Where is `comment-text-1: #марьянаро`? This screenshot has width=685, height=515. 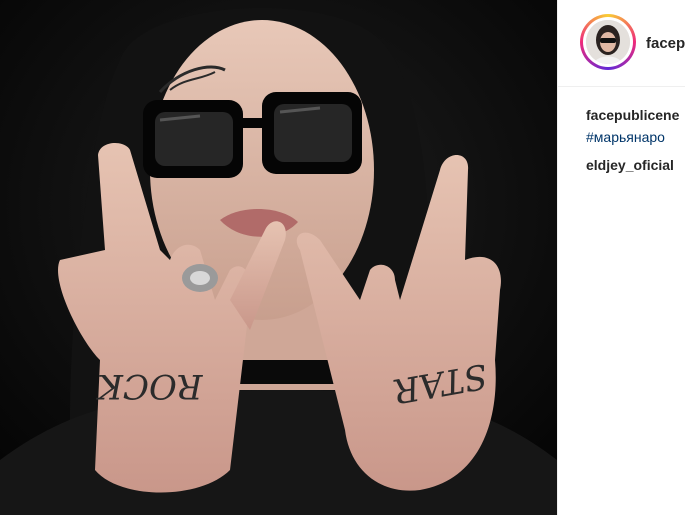
comment-text-1: #марьянаро is located at coordinates (635, 137).